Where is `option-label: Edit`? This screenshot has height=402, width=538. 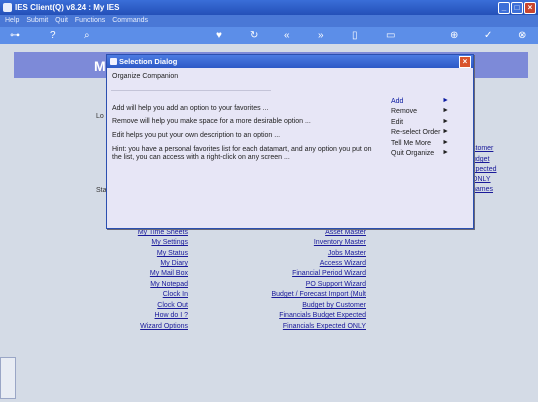 option-label: Edit is located at coordinates (397, 122).